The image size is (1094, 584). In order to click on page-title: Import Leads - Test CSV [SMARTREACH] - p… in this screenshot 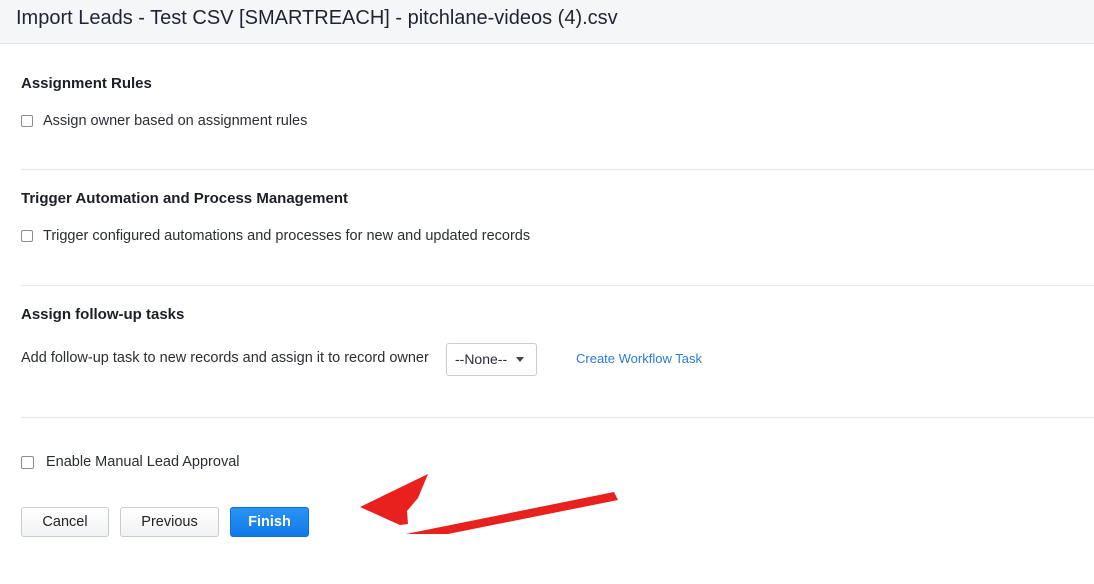, I will do `click(317, 18)`.